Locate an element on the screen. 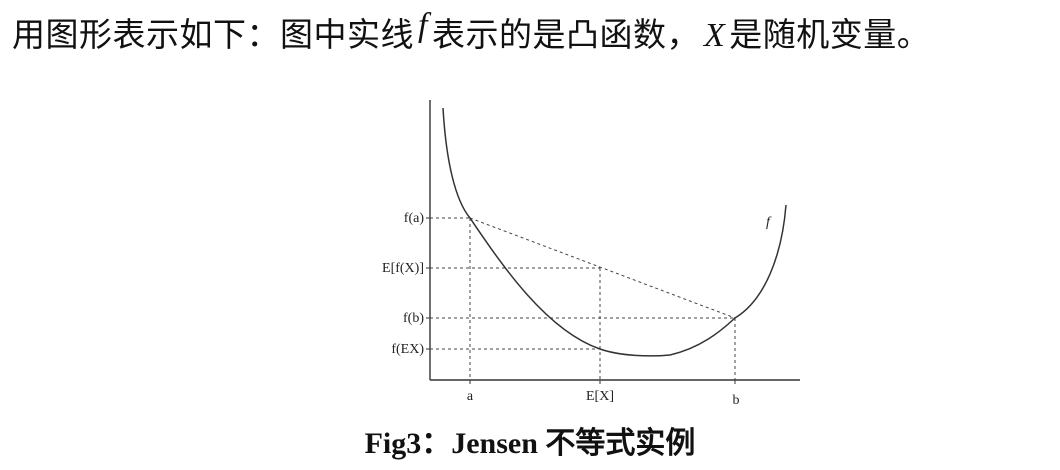  intro-text-after: 是随机变量。 is located at coordinates (830, 34).